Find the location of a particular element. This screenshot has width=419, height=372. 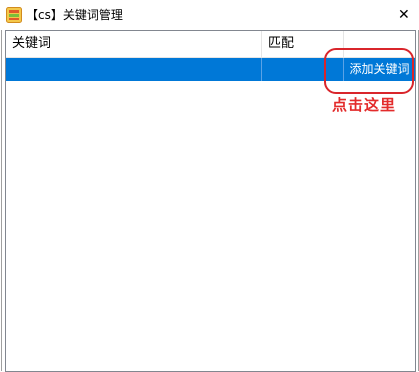

keyword-cell is located at coordinates (134, 69).